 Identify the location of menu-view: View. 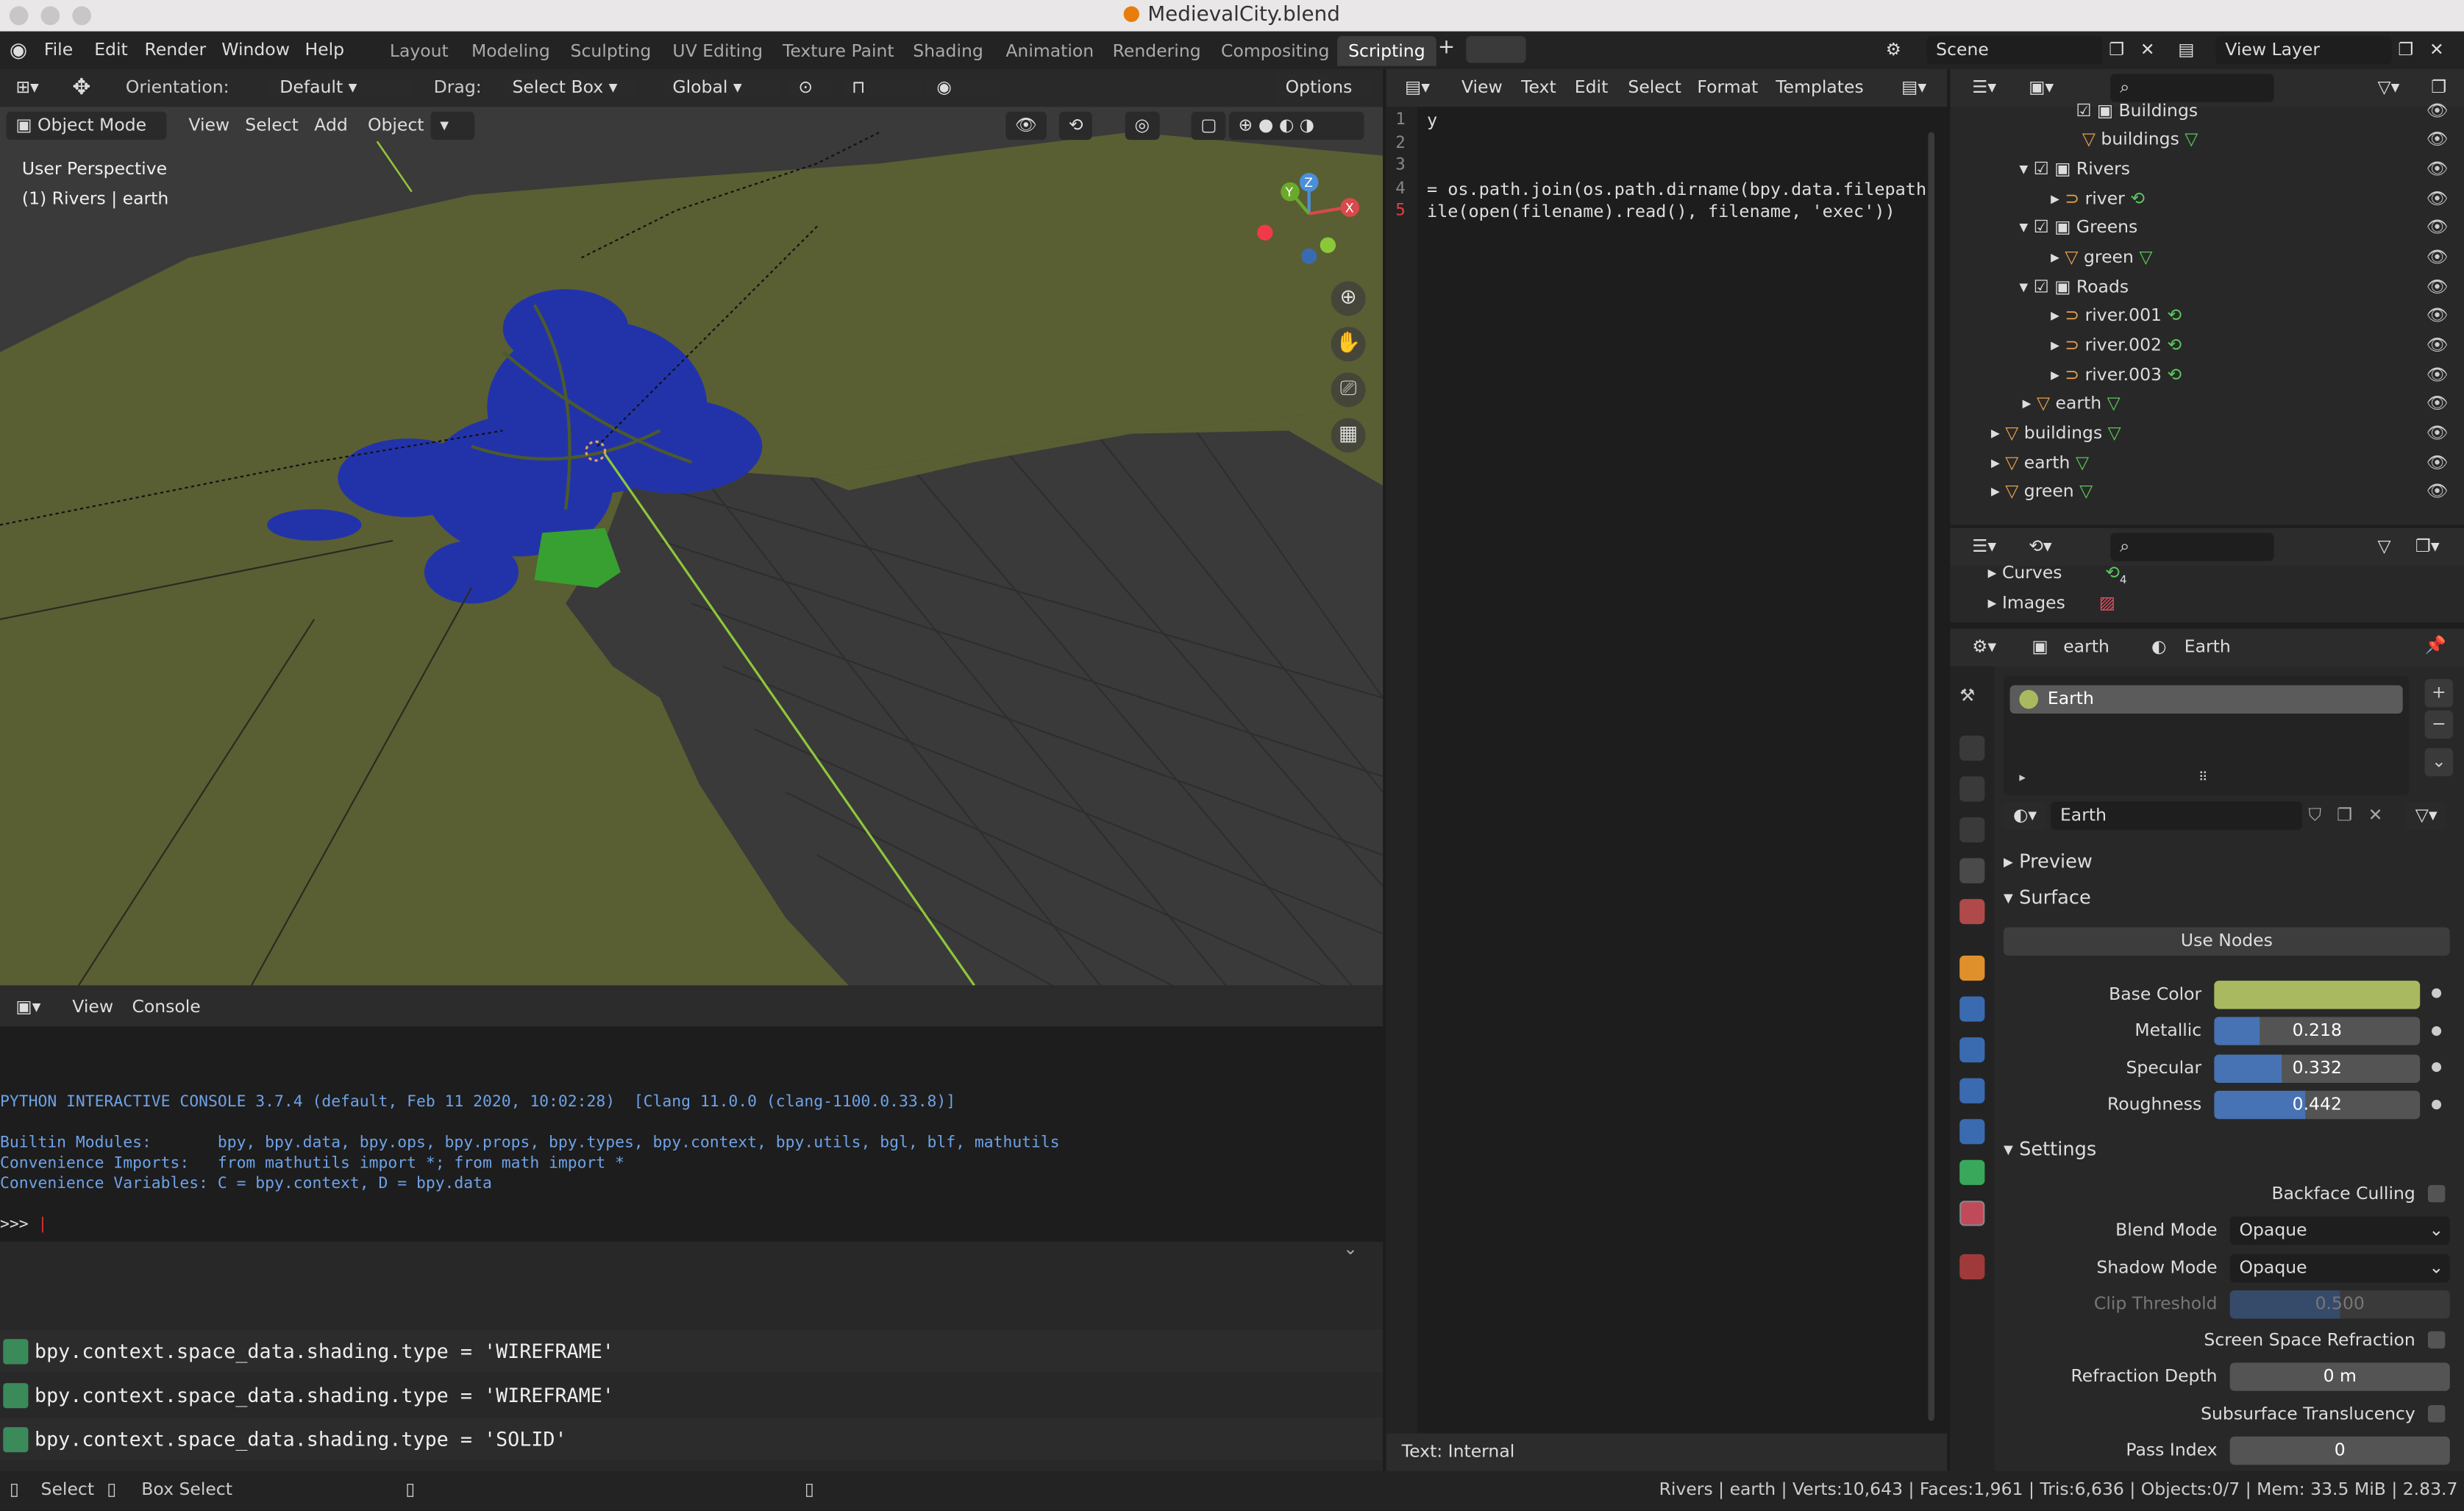
(209, 126).